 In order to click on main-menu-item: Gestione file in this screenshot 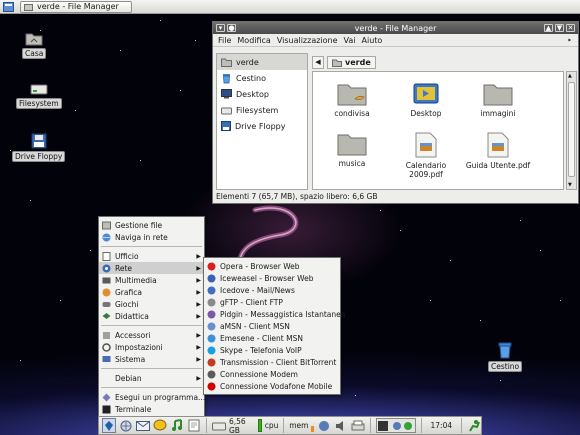, I will do `click(151, 225)`.